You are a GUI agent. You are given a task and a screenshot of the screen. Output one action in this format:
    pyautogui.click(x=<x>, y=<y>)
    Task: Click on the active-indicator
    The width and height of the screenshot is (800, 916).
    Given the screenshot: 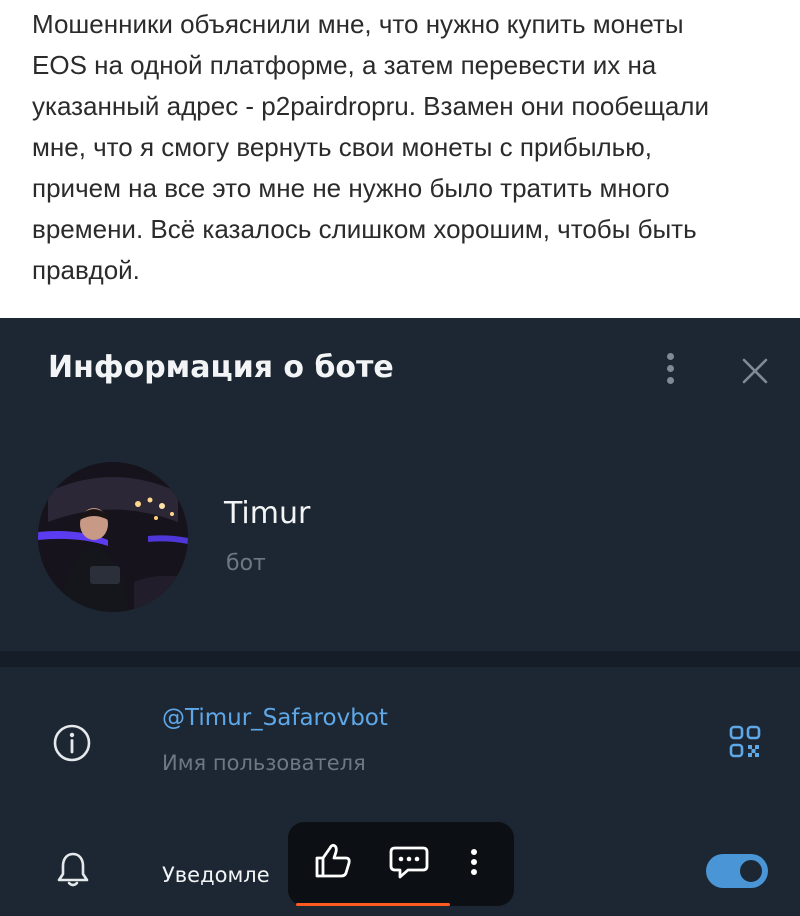 What is the action you would take?
    pyautogui.click(x=373, y=904)
    